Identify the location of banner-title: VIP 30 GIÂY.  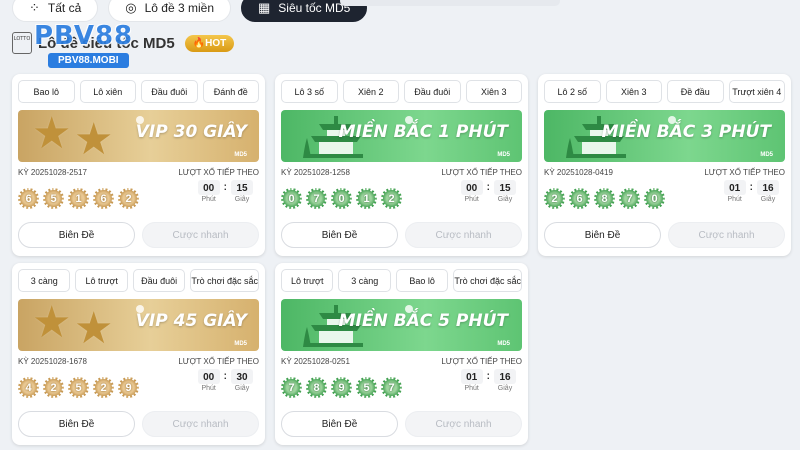
(191, 132).